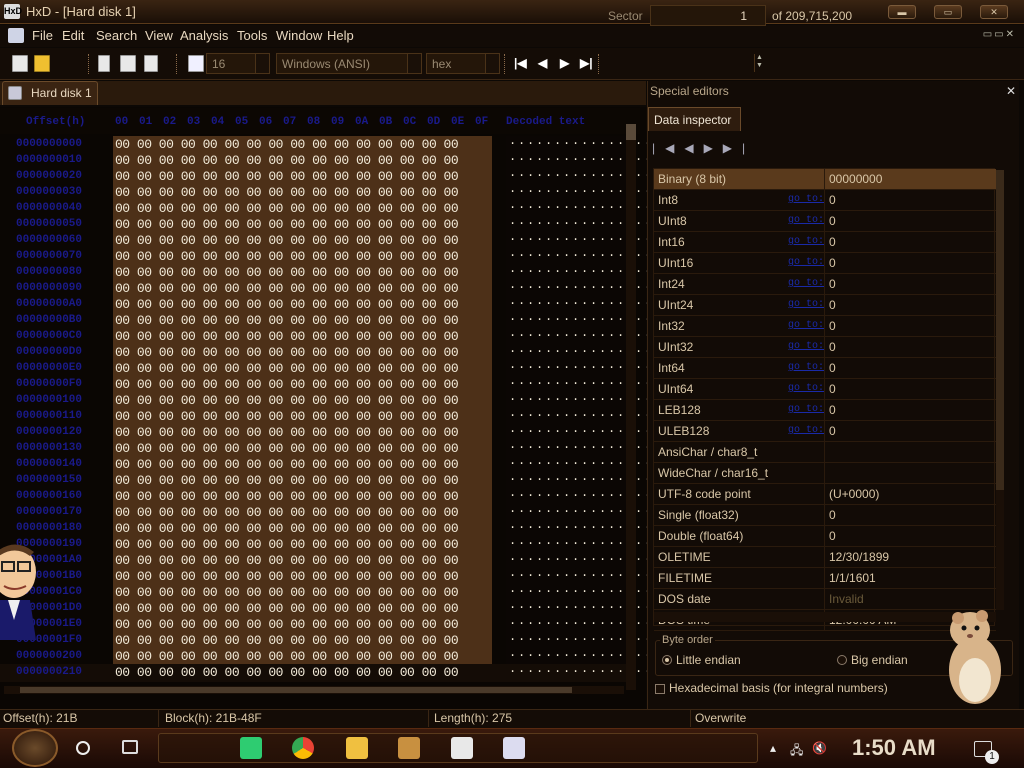  Describe the element at coordinates (357, 748) in the screenshot. I see `file-explorer-icon` at that location.